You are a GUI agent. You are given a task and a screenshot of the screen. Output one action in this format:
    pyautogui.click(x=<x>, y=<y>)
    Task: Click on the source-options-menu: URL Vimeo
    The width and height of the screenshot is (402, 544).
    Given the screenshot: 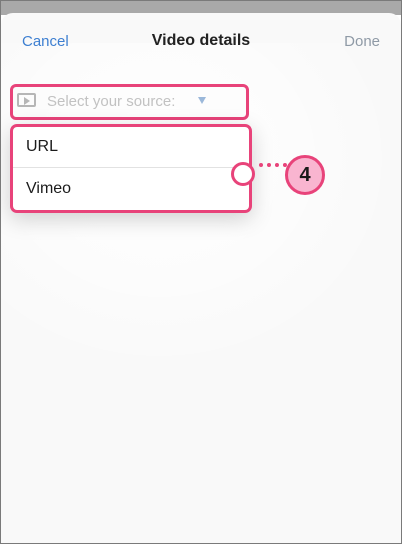 What is the action you would take?
    pyautogui.click(x=131, y=168)
    